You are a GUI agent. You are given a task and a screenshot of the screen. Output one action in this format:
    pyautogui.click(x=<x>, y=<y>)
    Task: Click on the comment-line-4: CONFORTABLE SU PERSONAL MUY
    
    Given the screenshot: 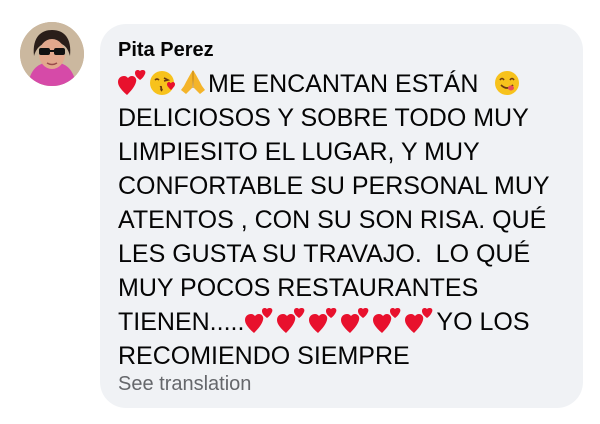 What is the action you would take?
    pyautogui.click(x=334, y=186)
    